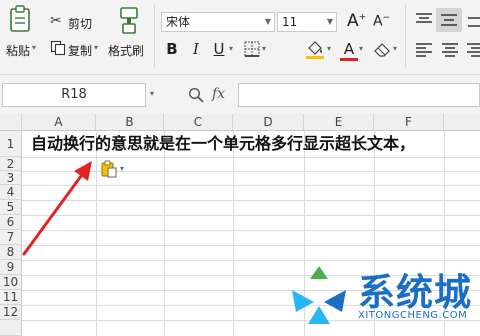 The width and height of the screenshot is (480, 336). What do you see at coordinates (11, 282) in the screenshot?
I see `row-header: 10` at bounding box center [11, 282].